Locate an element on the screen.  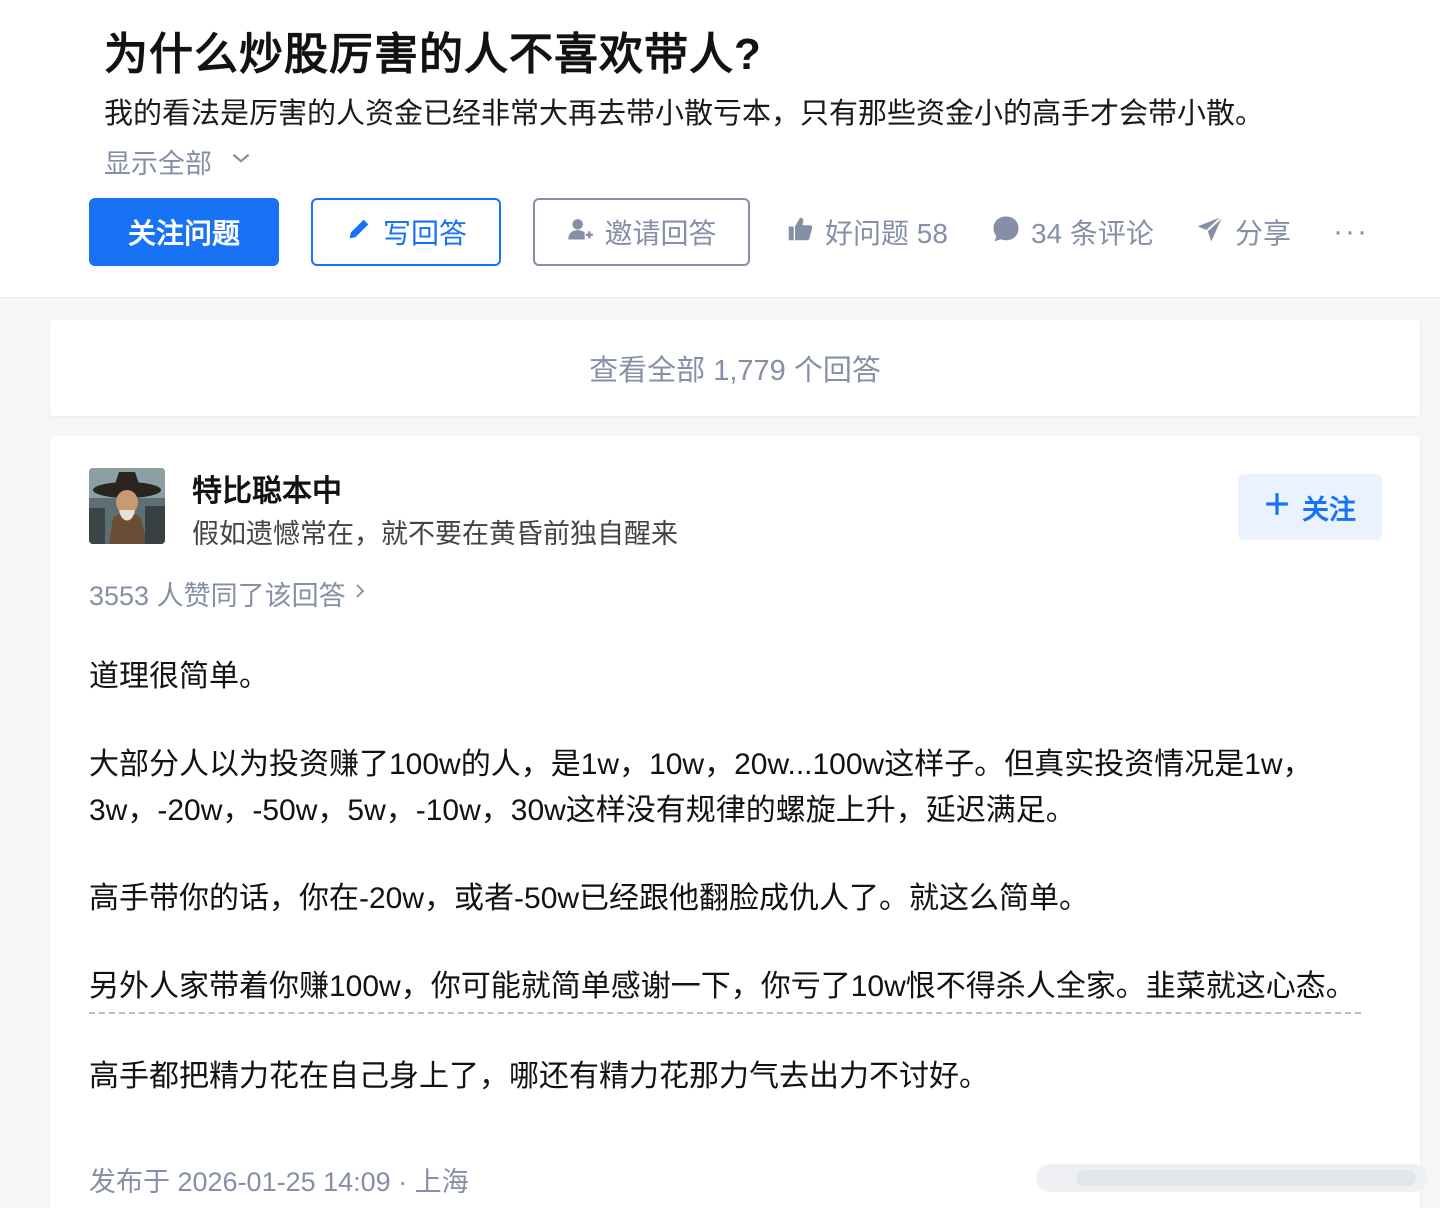
follow-question-label: 关注问题 is located at coordinates (183, 233).